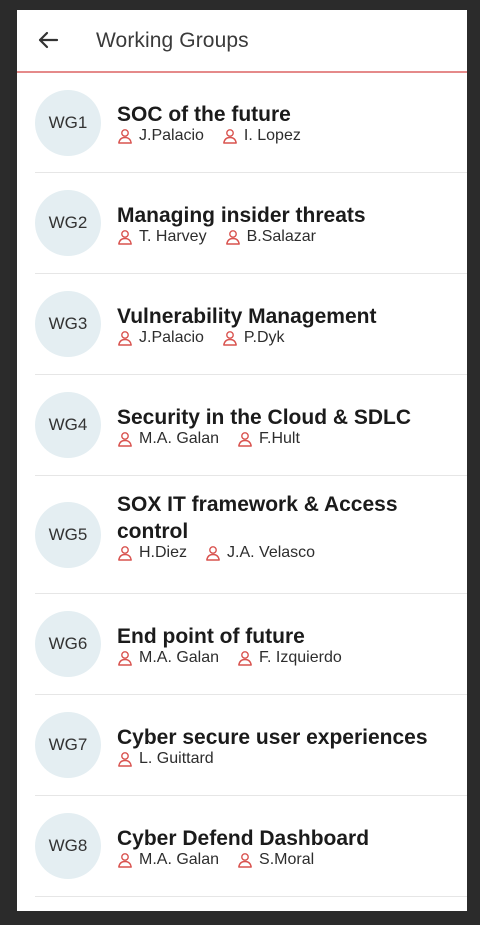  I want to click on group-leads: L. Guittard, so click(292, 759).